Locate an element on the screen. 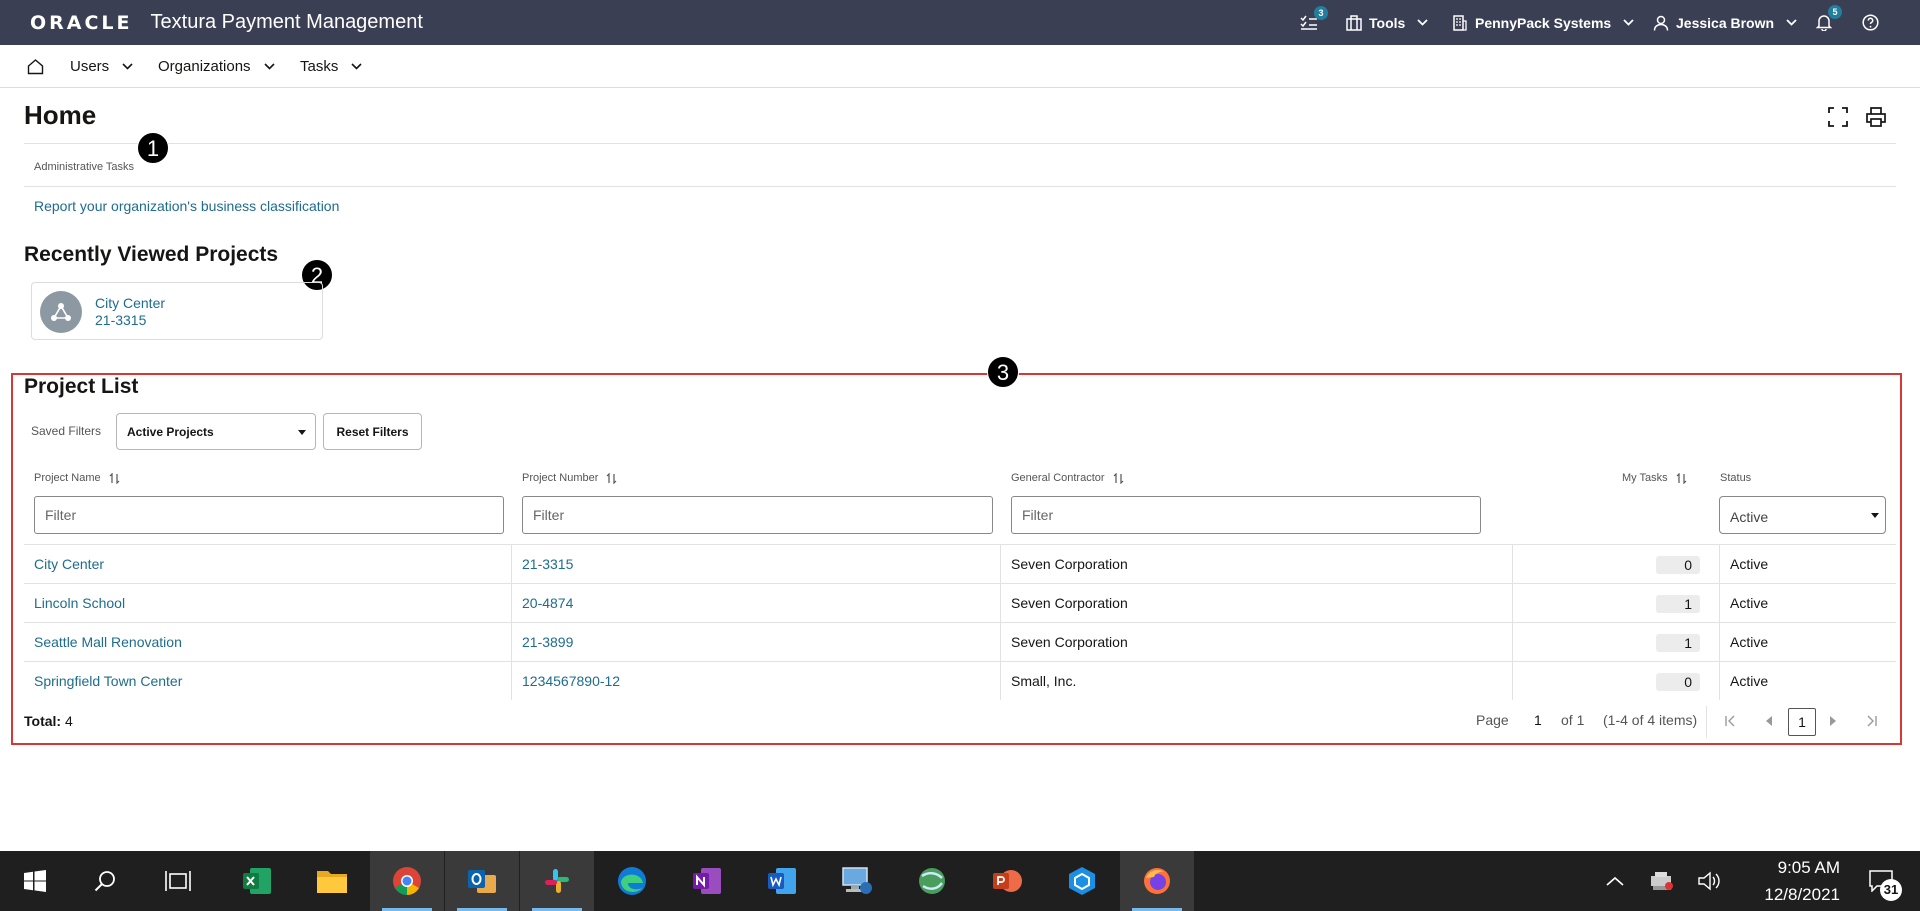  column-header-project-name: Project Name is located at coordinates (77, 478).